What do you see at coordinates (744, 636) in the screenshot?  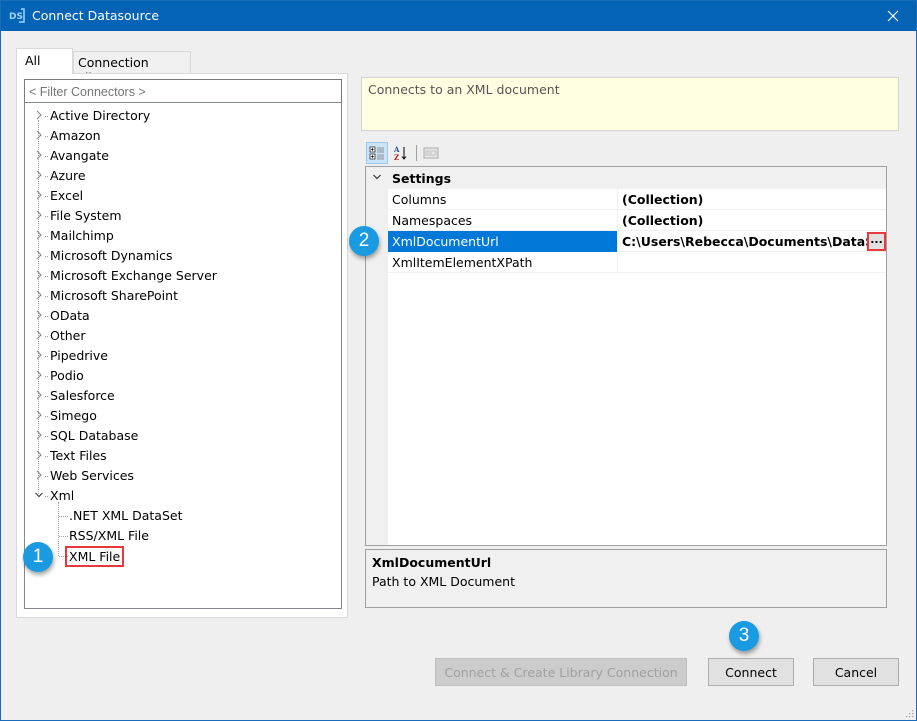 I see `step-badge-3: 3` at bounding box center [744, 636].